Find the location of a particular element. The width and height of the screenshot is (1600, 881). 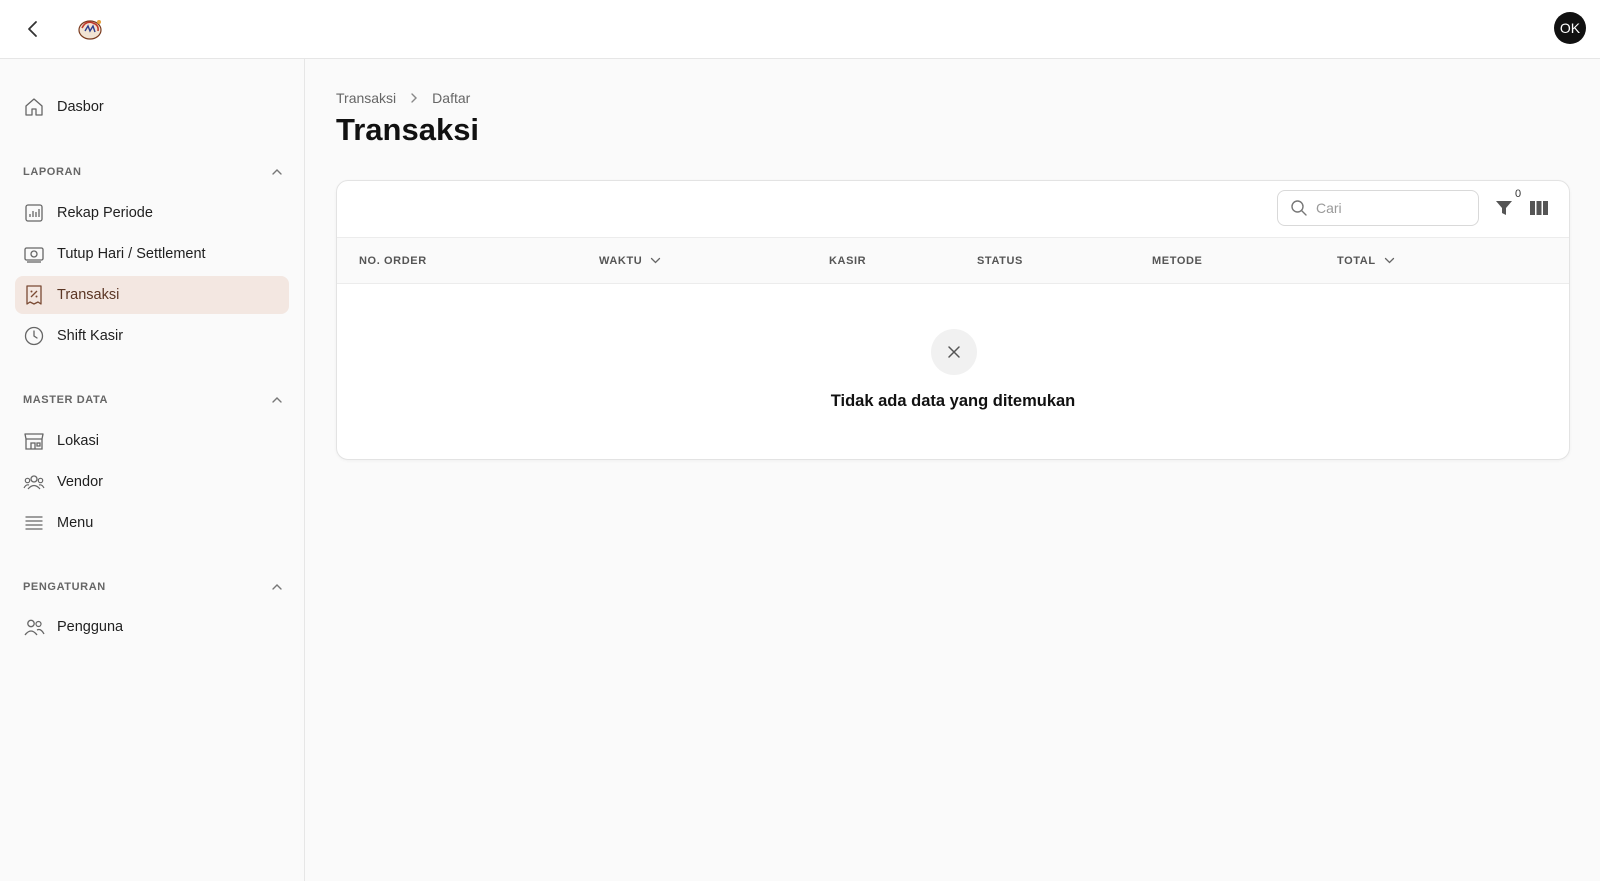

close-icon is located at coordinates (954, 352).